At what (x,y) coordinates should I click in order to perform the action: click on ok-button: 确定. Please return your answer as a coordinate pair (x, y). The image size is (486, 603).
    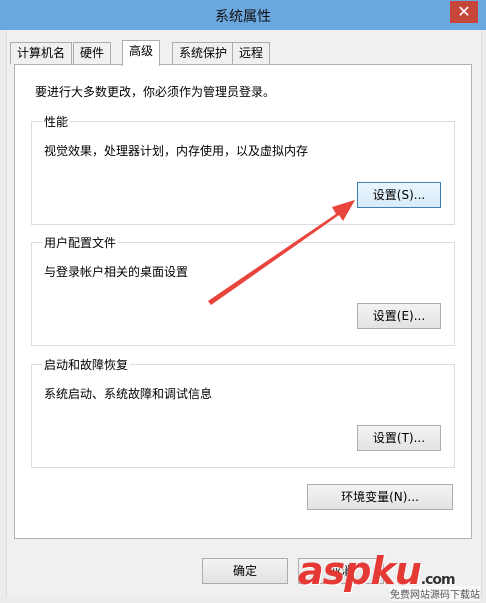
    Looking at the image, I should click on (245, 571).